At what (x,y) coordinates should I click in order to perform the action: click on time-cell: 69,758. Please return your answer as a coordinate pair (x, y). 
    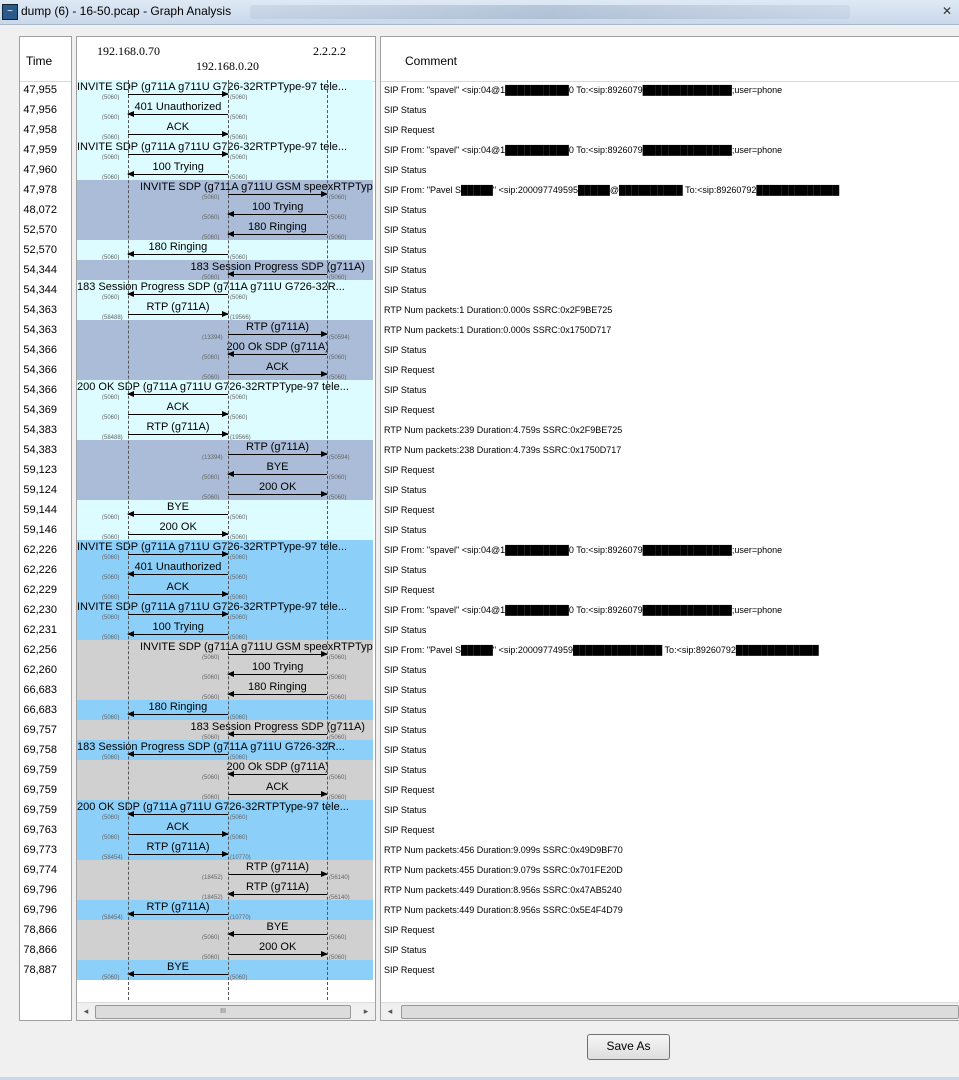
    Looking at the image, I should click on (45, 750).